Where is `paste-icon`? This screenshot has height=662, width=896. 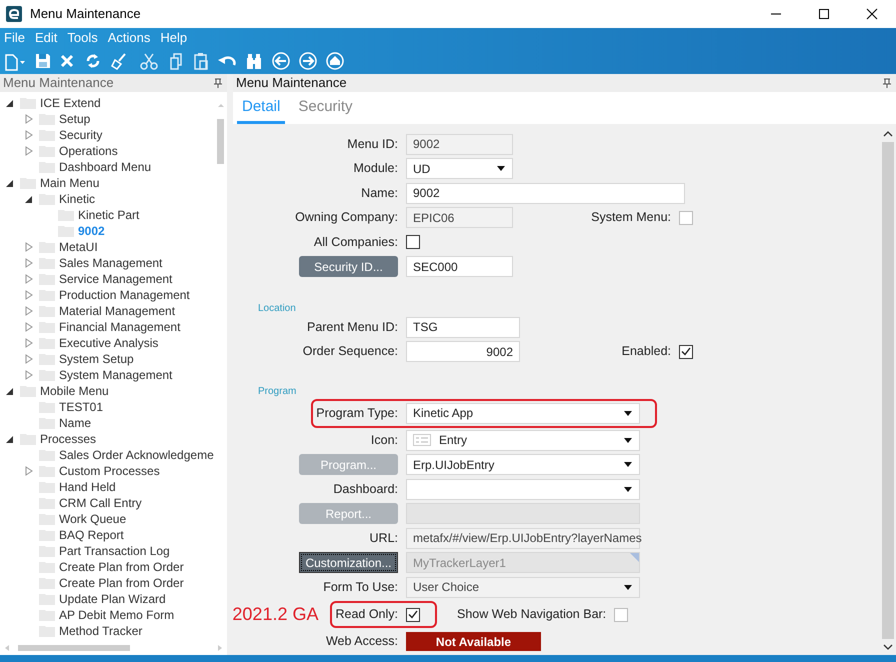 paste-icon is located at coordinates (201, 61).